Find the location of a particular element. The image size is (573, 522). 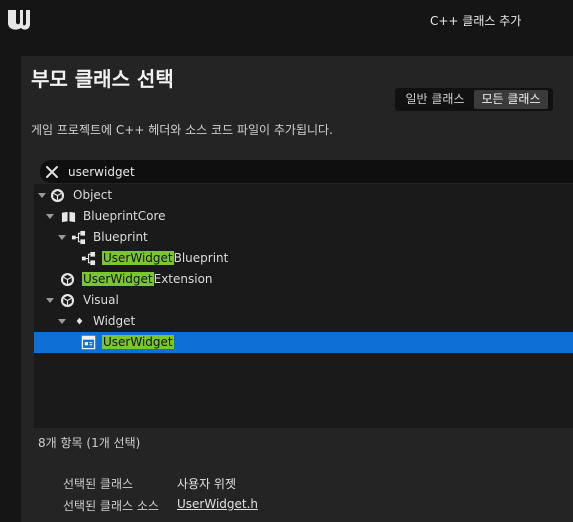

tree-item-label: Object is located at coordinates (93, 195).